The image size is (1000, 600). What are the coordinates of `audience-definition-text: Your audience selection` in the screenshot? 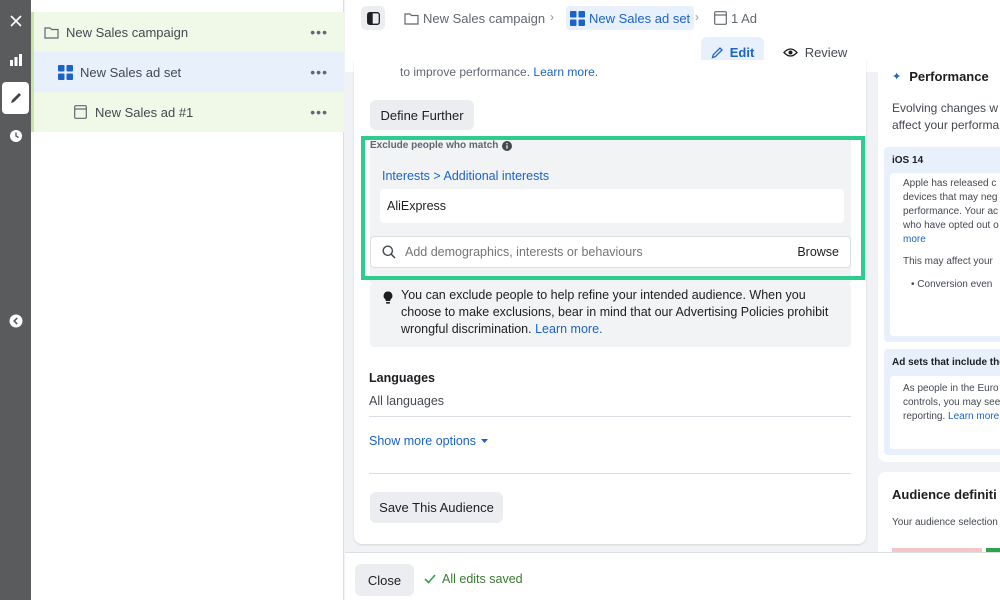 It's located at (945, 522).